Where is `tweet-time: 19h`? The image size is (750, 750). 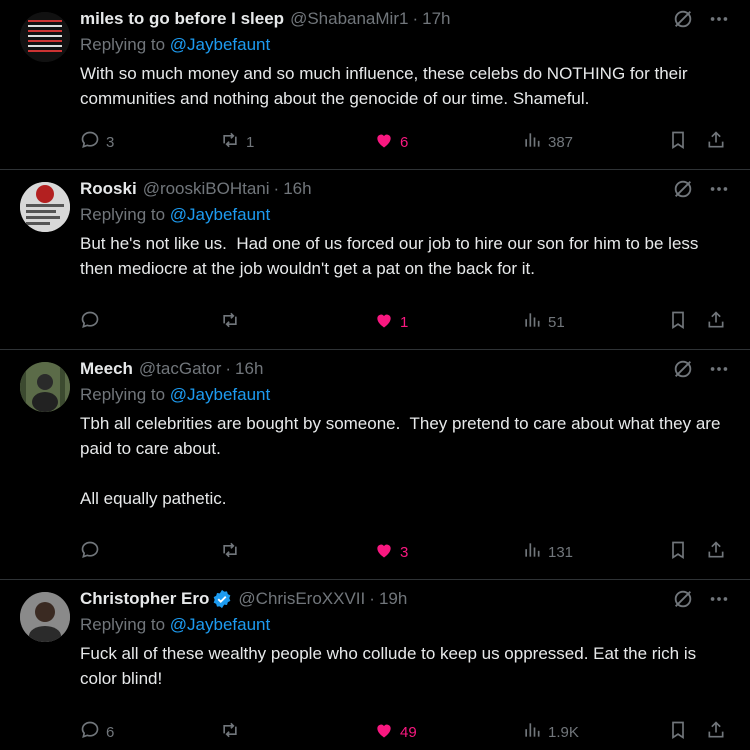
tweet-time: 19h is located at coordinates (393, 599).